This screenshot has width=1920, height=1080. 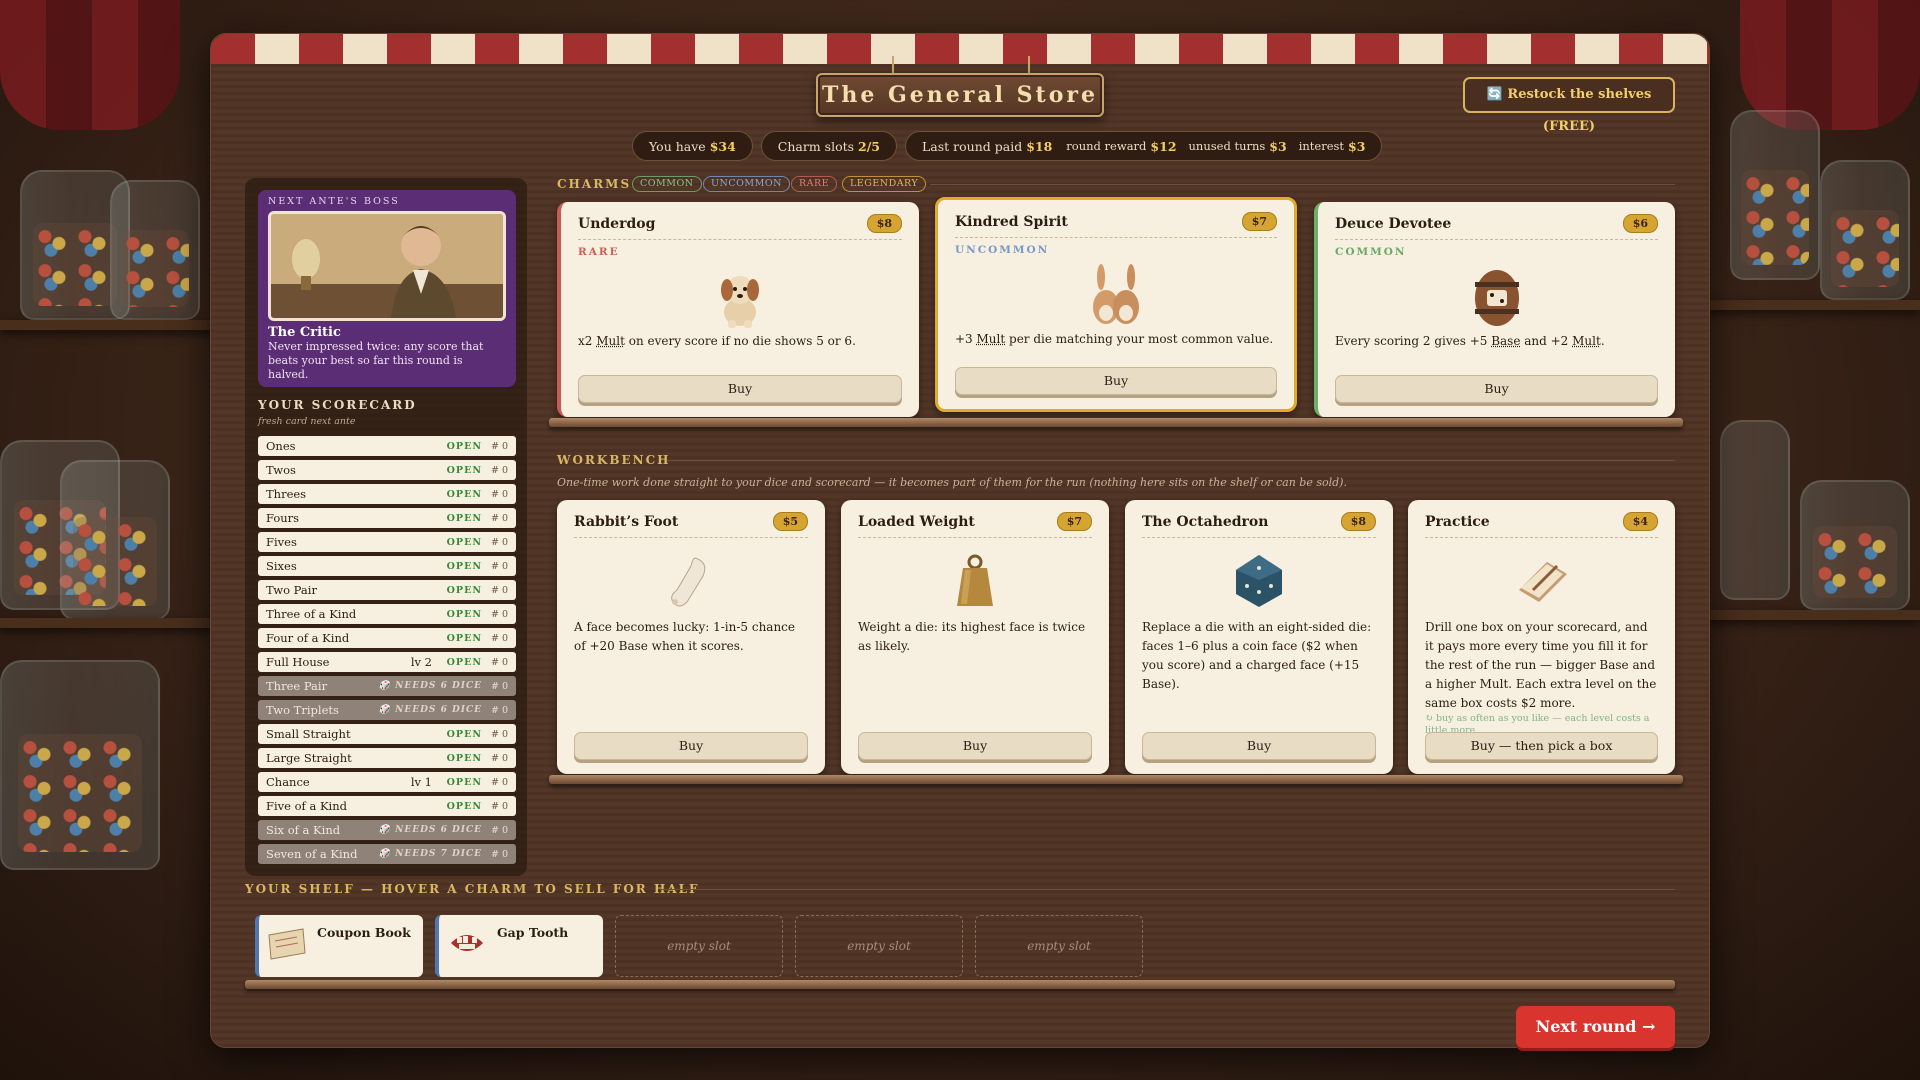 What do you see at coordinates (387, 614) in the screenshot?
I see `scorecard-row: Three of a Kind OPEN # 0` at bounding box center [387, 614].